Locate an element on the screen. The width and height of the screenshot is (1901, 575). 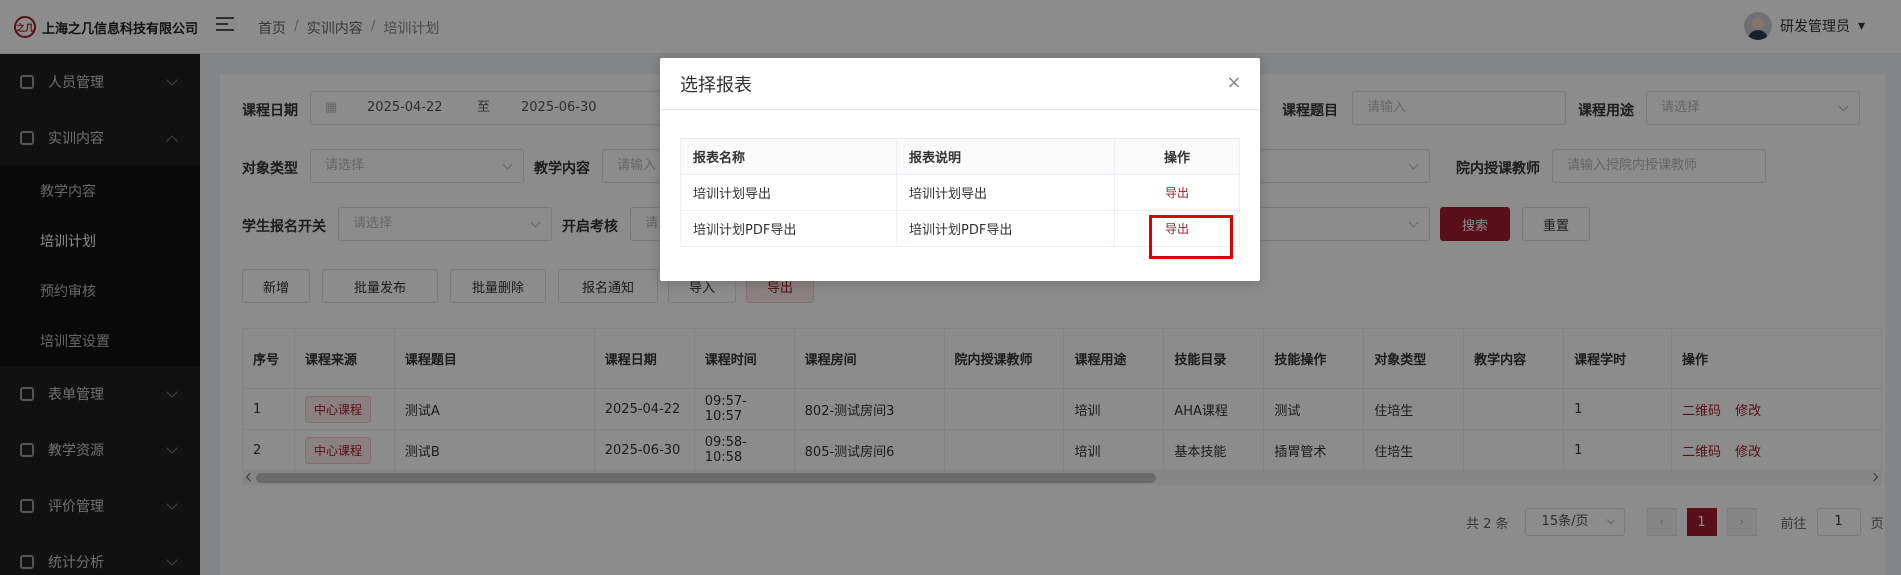
highlight-box is located at coordinates (1191, 237).